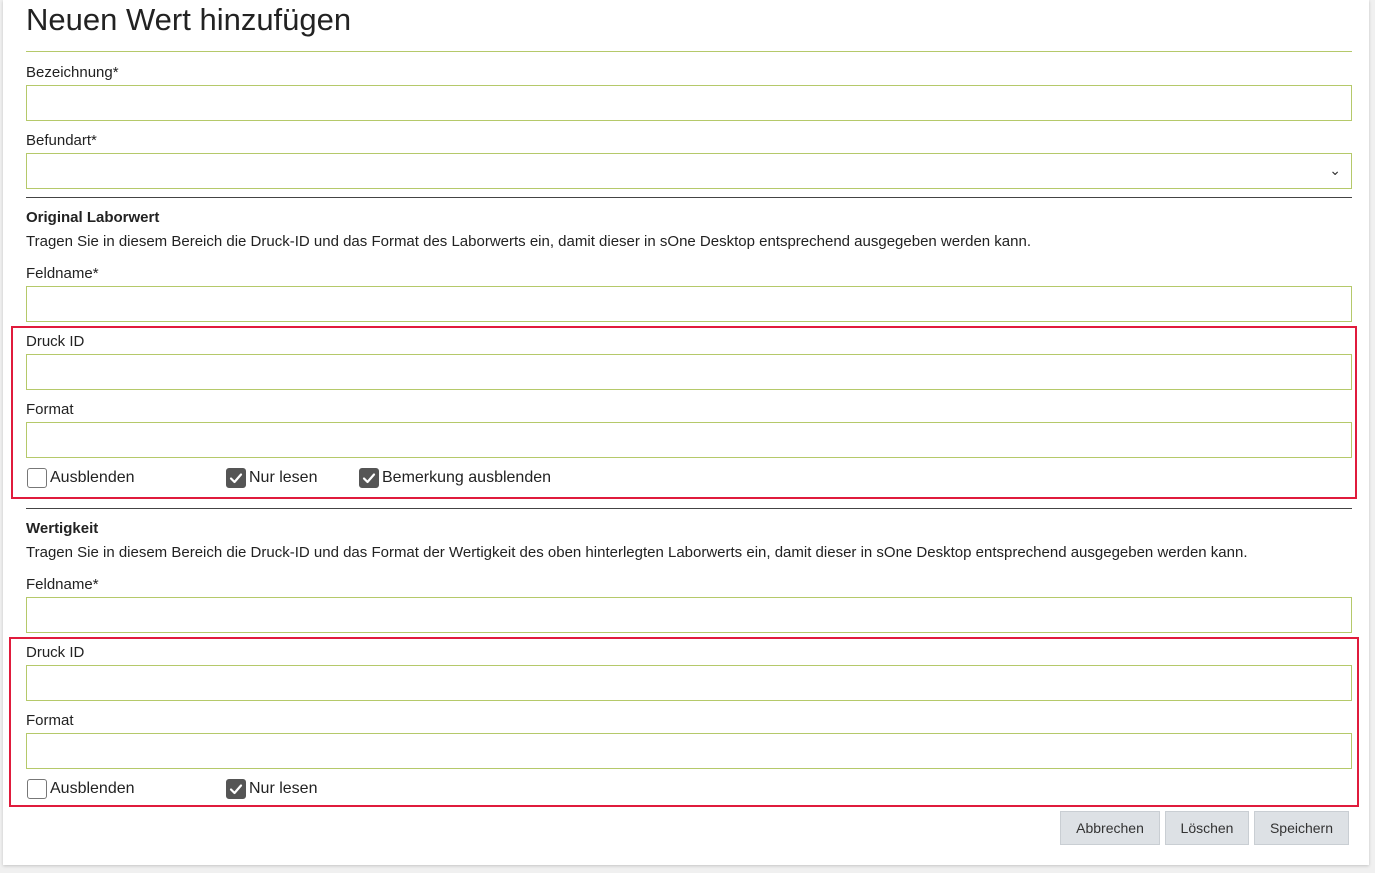 Image resolution: width=1375 pixels, height=873 pixels. I want to click on bezeichnung-label: Bezeichnung*, so click(72, 72).